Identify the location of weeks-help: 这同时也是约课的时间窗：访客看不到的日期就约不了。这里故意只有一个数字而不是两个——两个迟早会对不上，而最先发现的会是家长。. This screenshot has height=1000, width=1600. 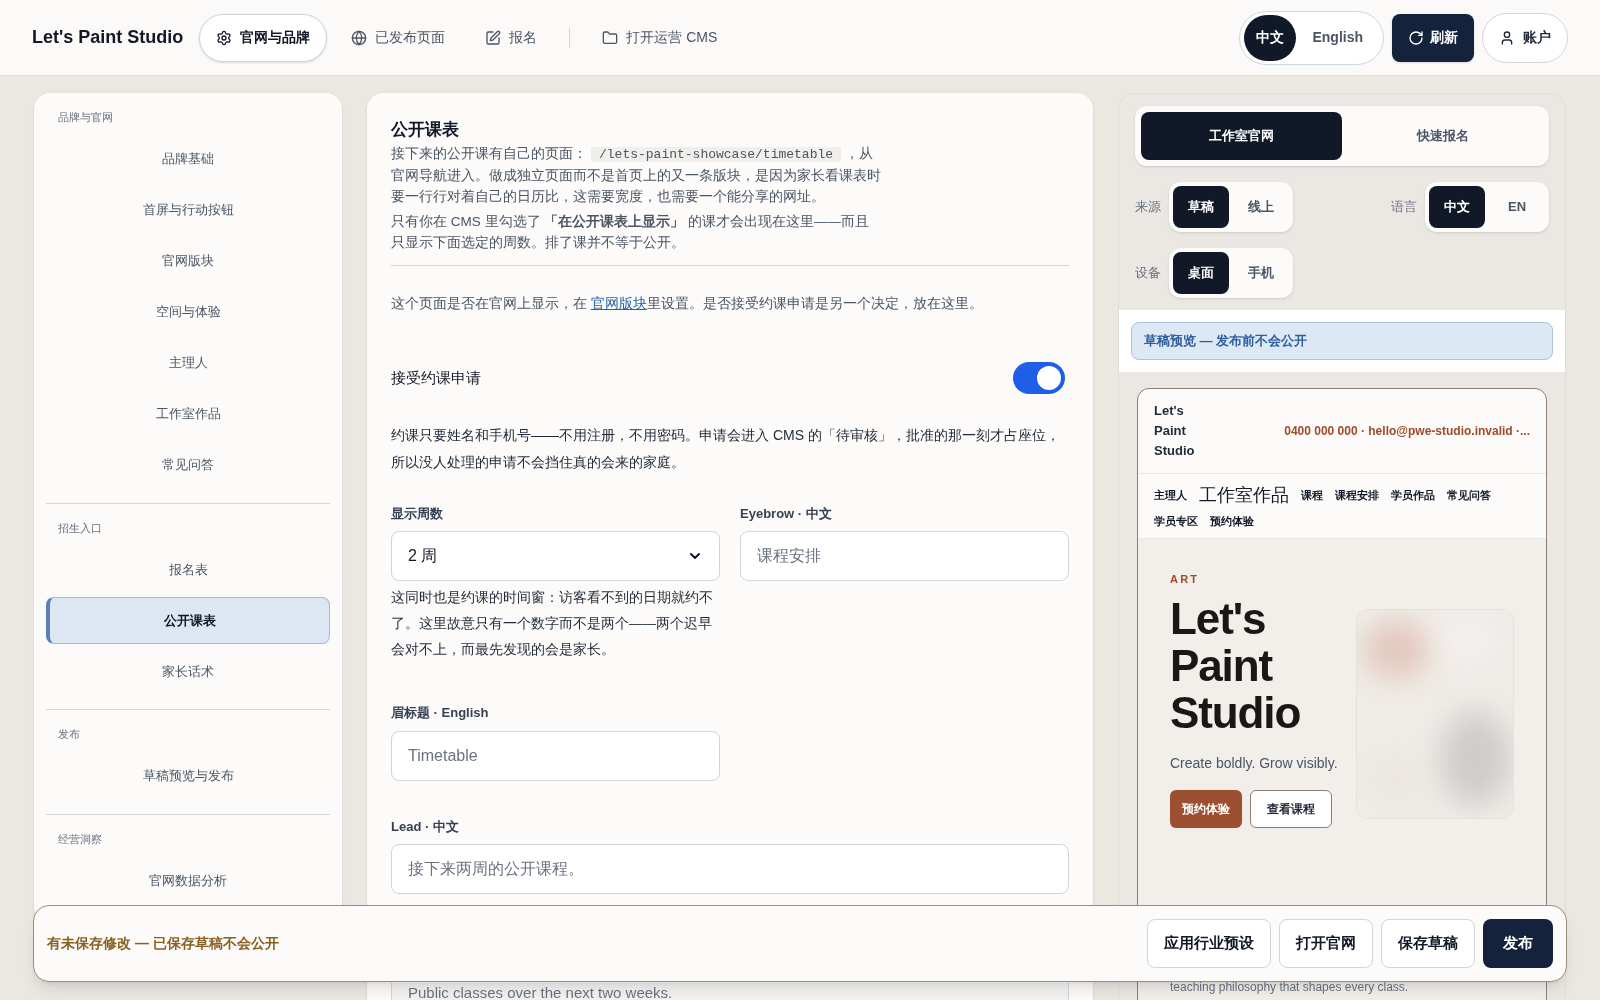
(552, 624).